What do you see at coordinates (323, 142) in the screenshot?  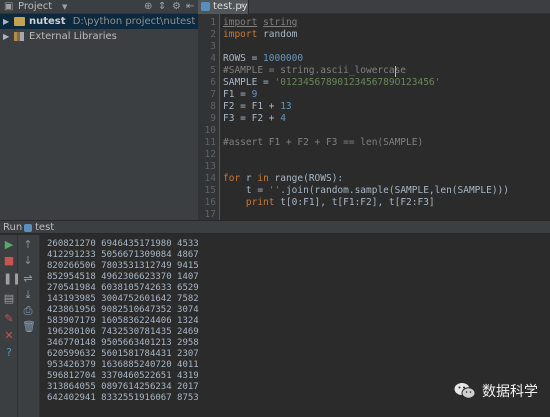 I see `code-line-11: #assert F1 + F2 + F3 == len(SAMPLE)` at bounding box center [323, 142].